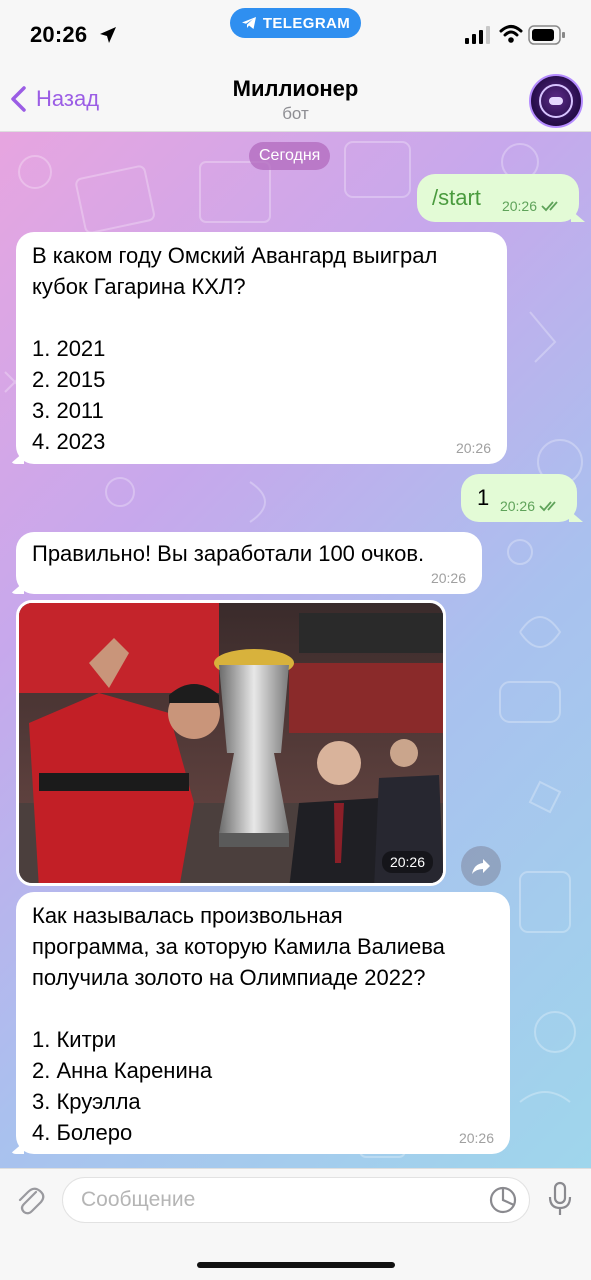 The height and width of the screenshot is (1280, 591). What do you see at coordinates (295, 113) in the screenshot?
I see `chat-subtitle: бот` at bounding box center [295, 113].